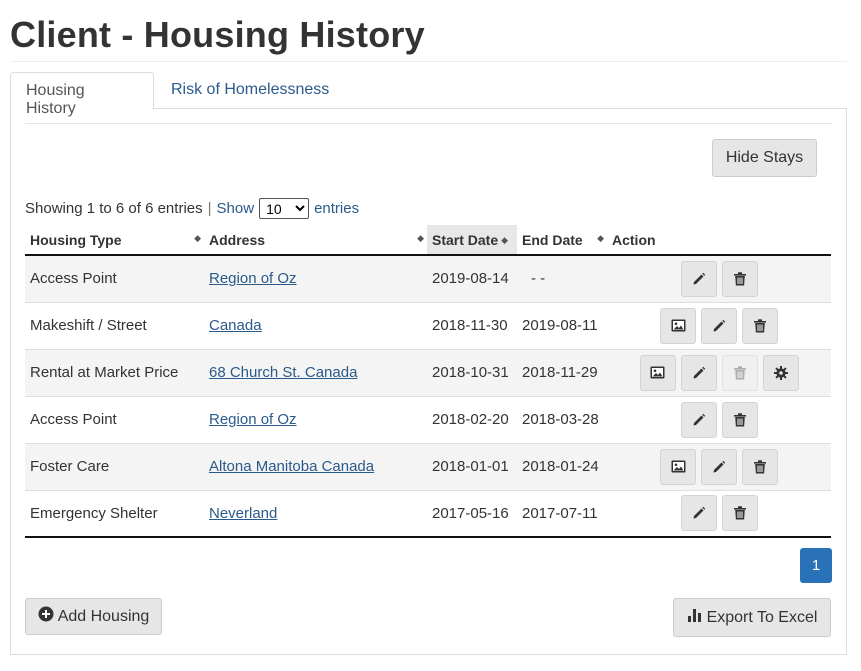  I want to click on end-date-cell: 2018-11-29, so click(562, 373).